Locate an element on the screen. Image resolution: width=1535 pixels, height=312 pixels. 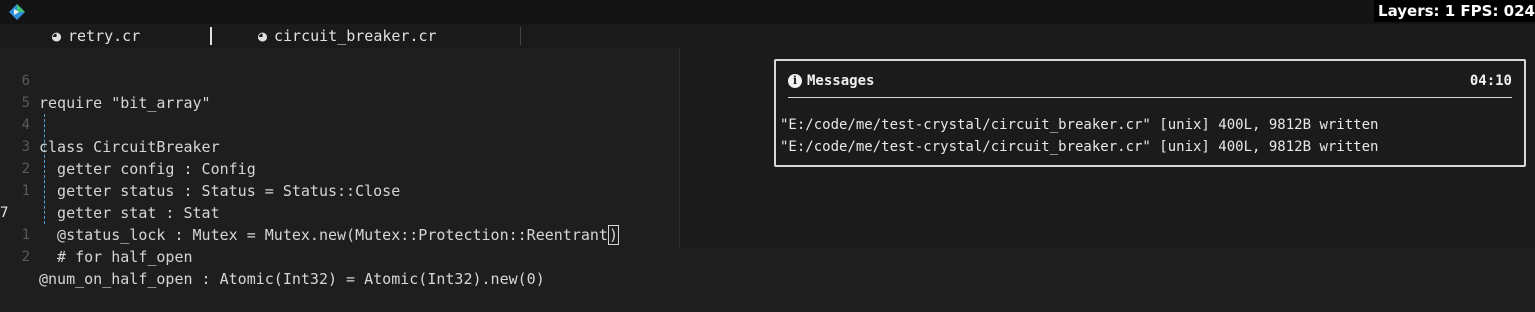
neovide-logo-icon is located at coordinates (17, 12).